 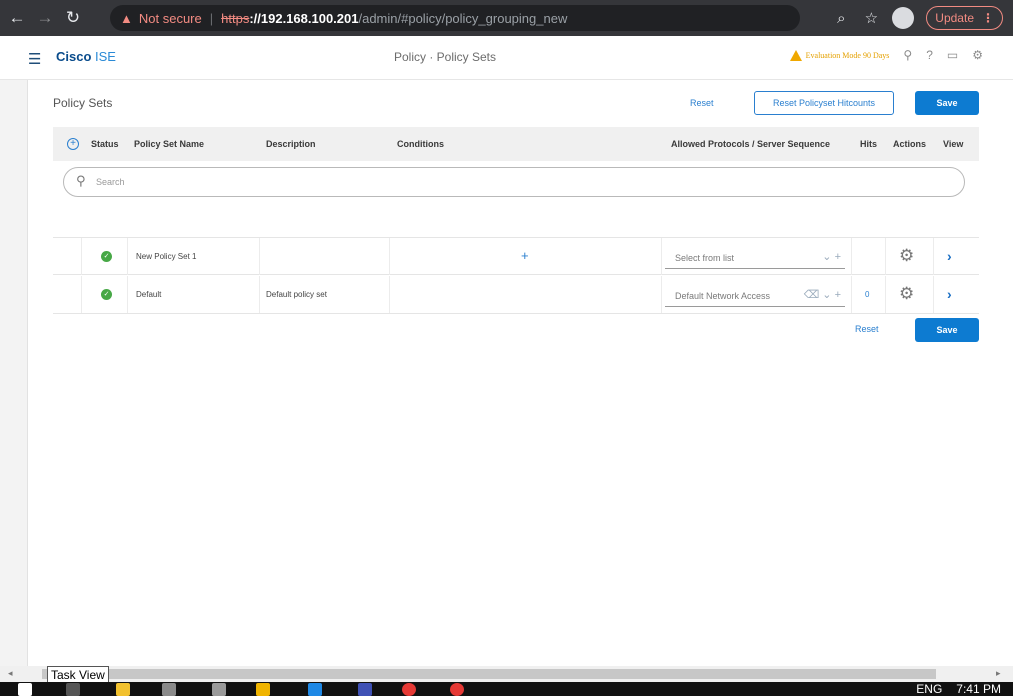 What do you see at coordinates (489, 674) in the screenshot?
I see `scroll-thumb` at bounding box center [489, 674].